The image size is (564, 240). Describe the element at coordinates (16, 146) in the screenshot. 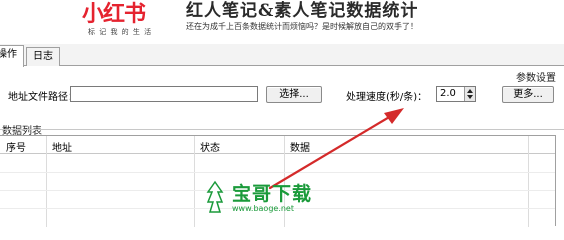

I see `column-header-index: 序号` at that location.